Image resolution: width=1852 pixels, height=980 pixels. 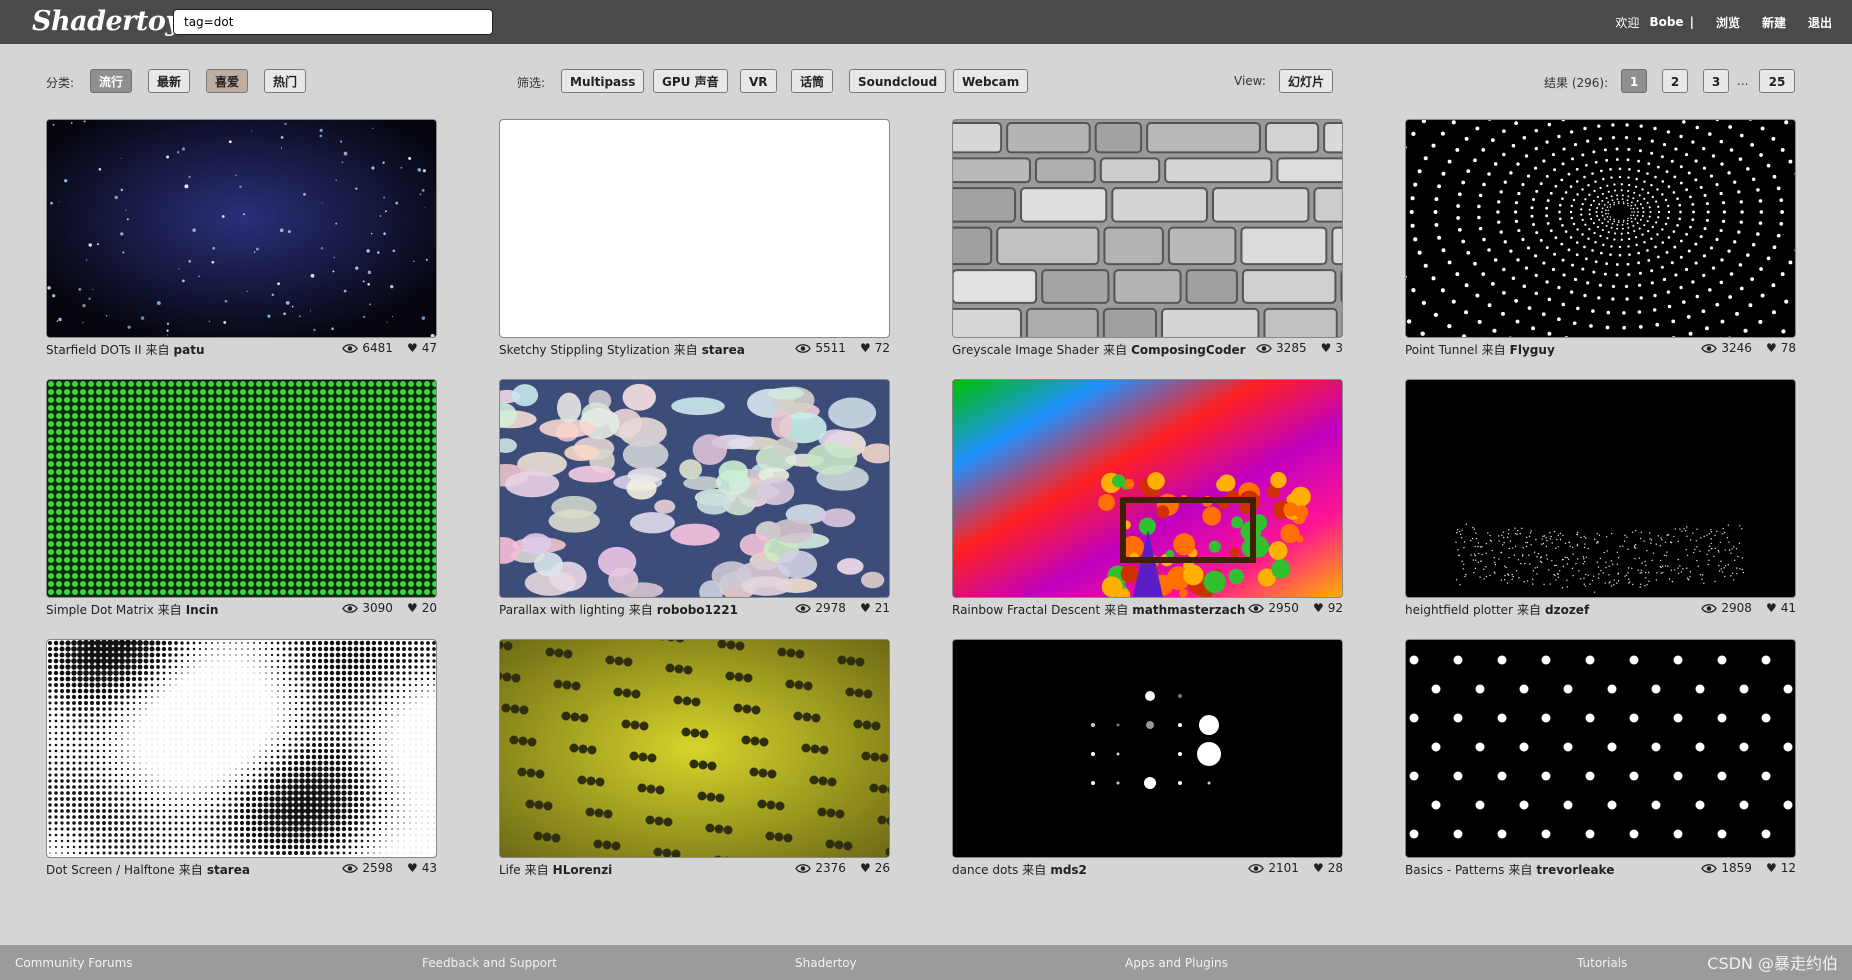 I want to click on shader-title: dance dots, so click(x=985, y=870).